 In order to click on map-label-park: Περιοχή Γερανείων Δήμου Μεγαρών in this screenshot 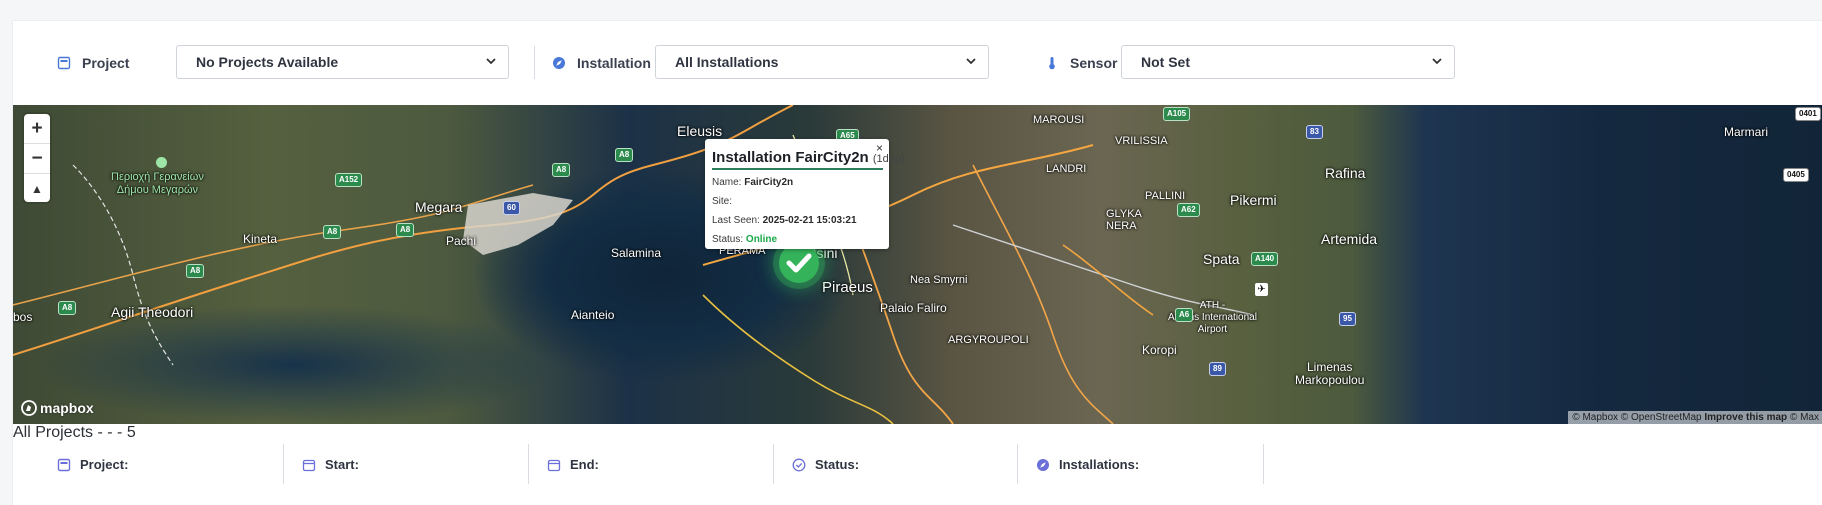, I will do `click(157, 183)`.